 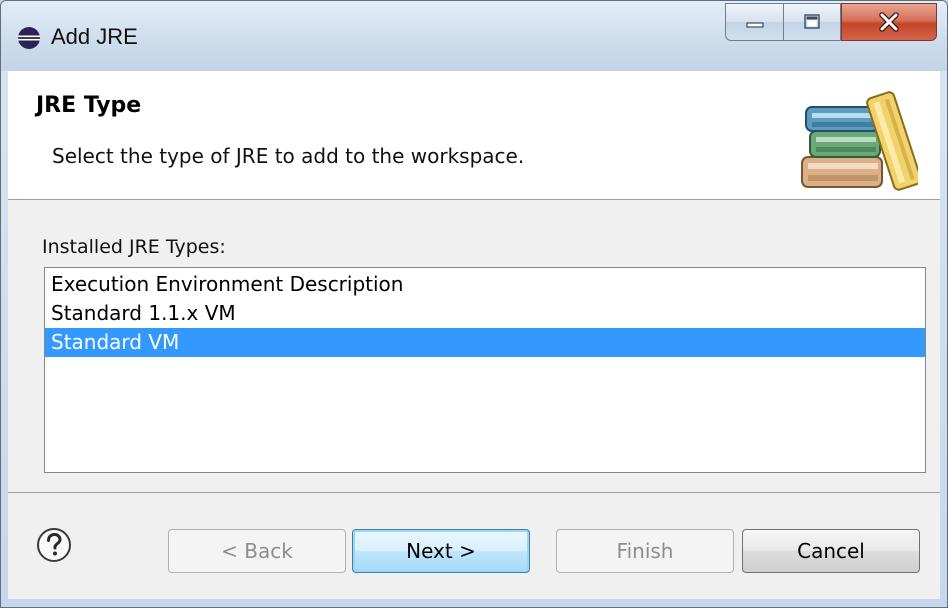 I want to click on back-button: < Back, so click(x=257, y=551).